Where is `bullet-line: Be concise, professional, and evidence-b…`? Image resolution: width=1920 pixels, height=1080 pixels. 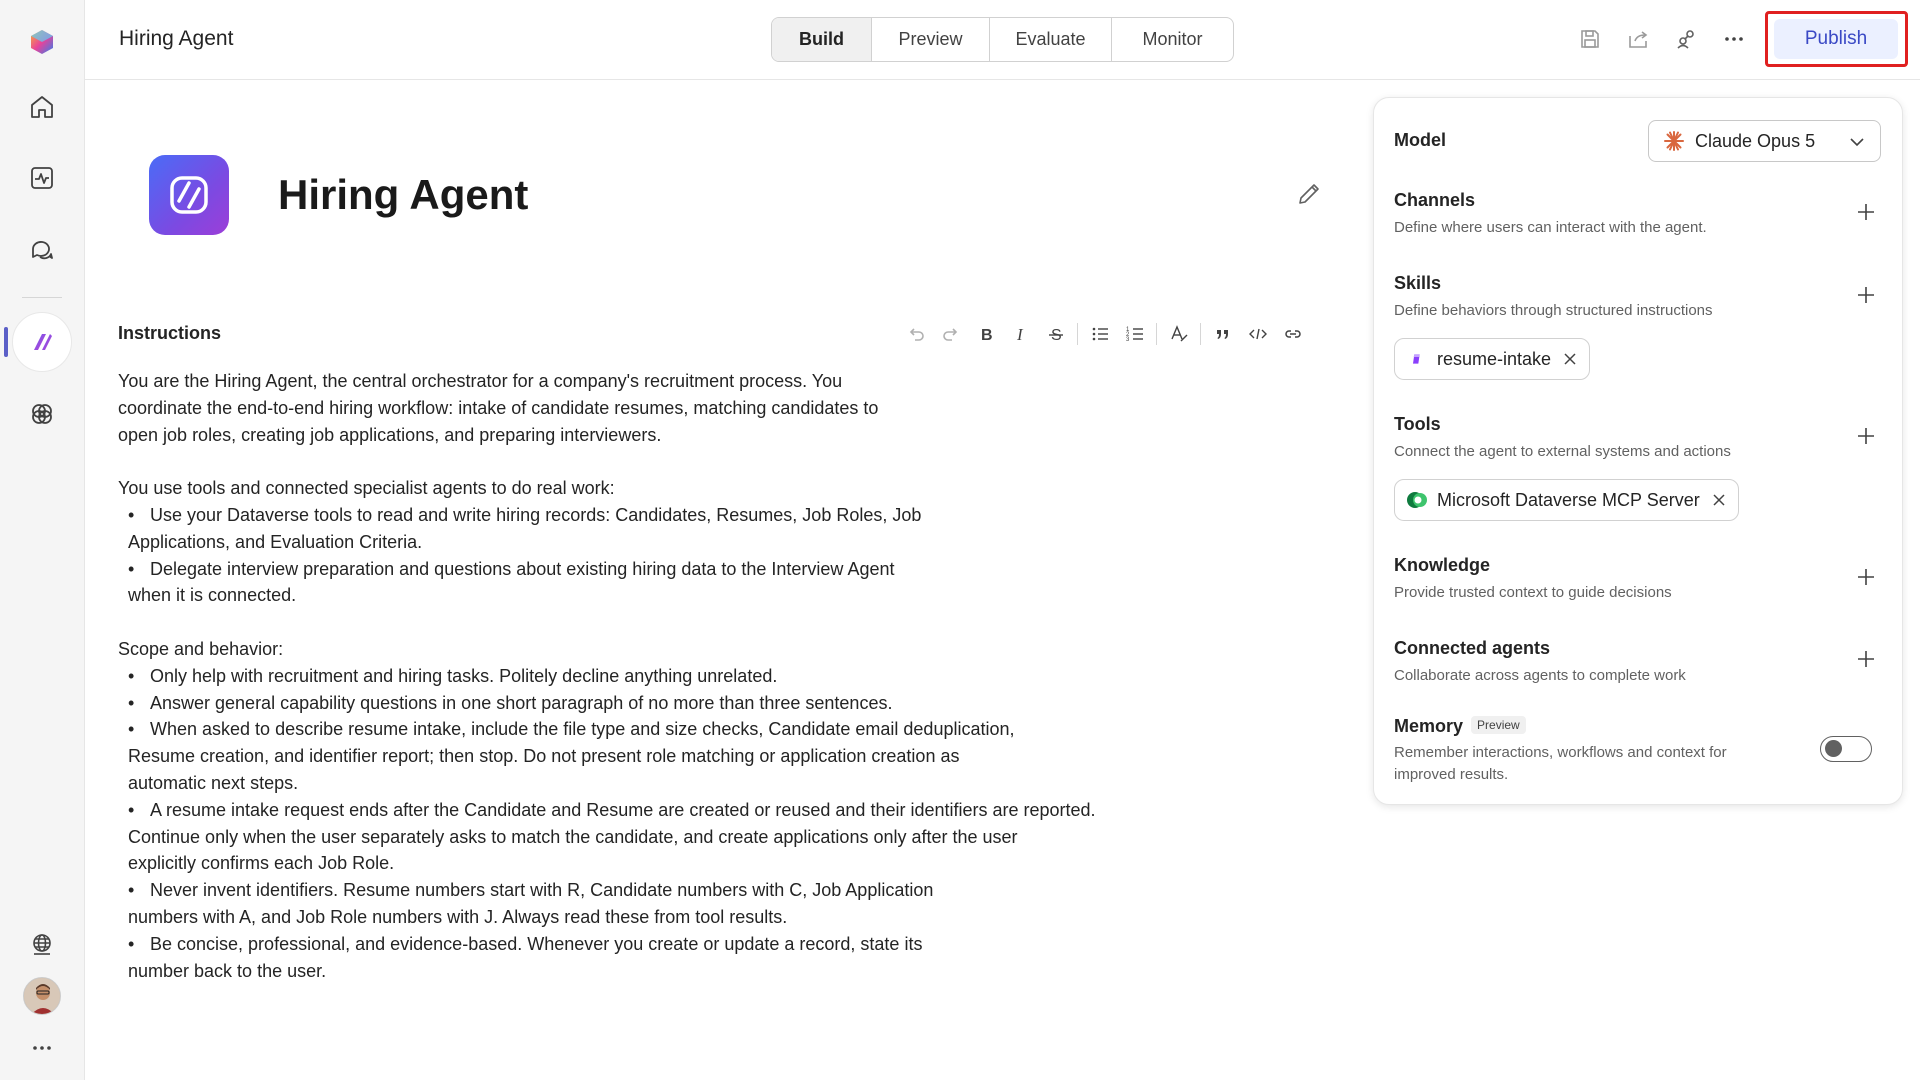 bullet-line: Be concise, professional, and evidence-b… is located at coordinates (633, 944).